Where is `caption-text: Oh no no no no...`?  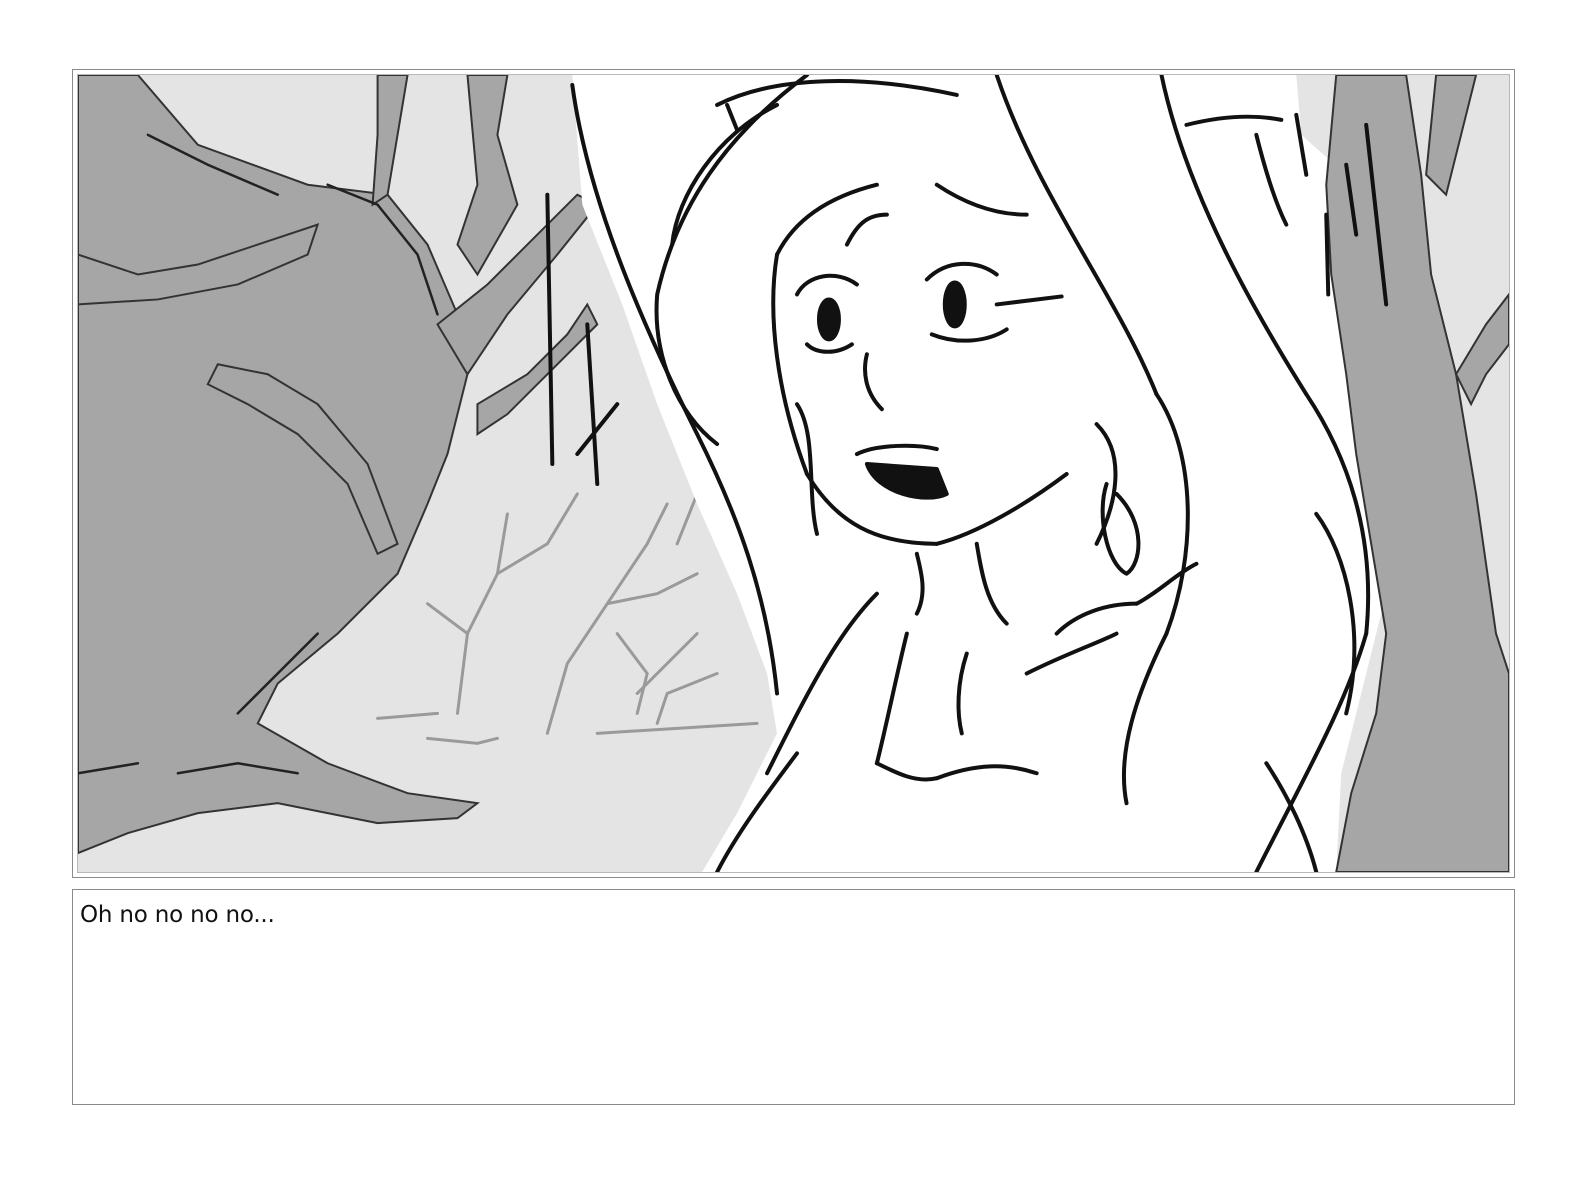 caption-text: Oh no no no no... is located at coordinates (177, 915).